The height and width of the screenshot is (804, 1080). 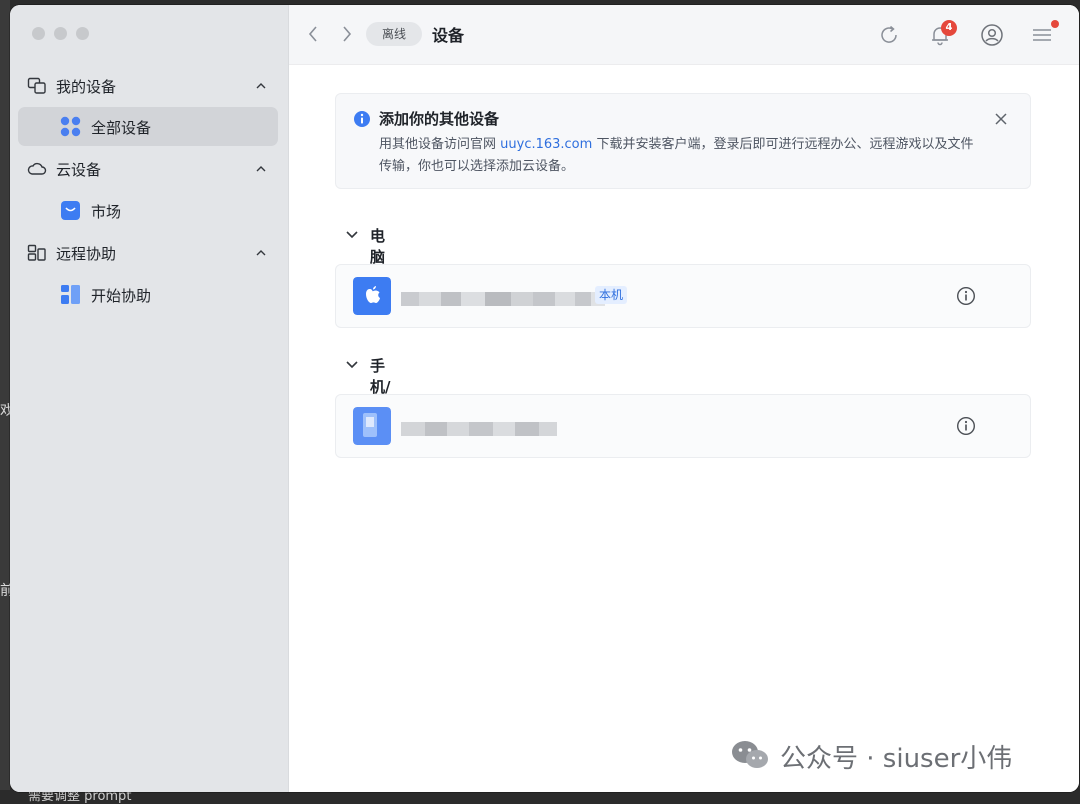 I want to click on remote-assist-icon, so click(x=36, y=252).